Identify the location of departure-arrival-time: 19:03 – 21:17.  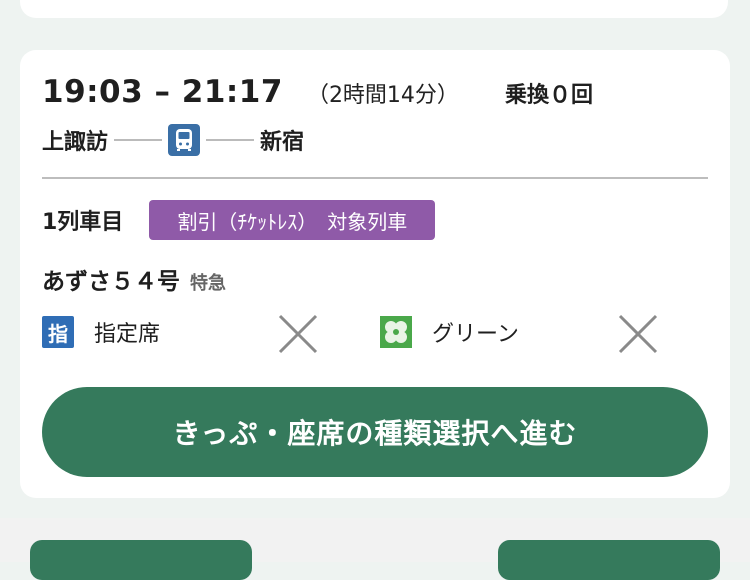
(162, 92).